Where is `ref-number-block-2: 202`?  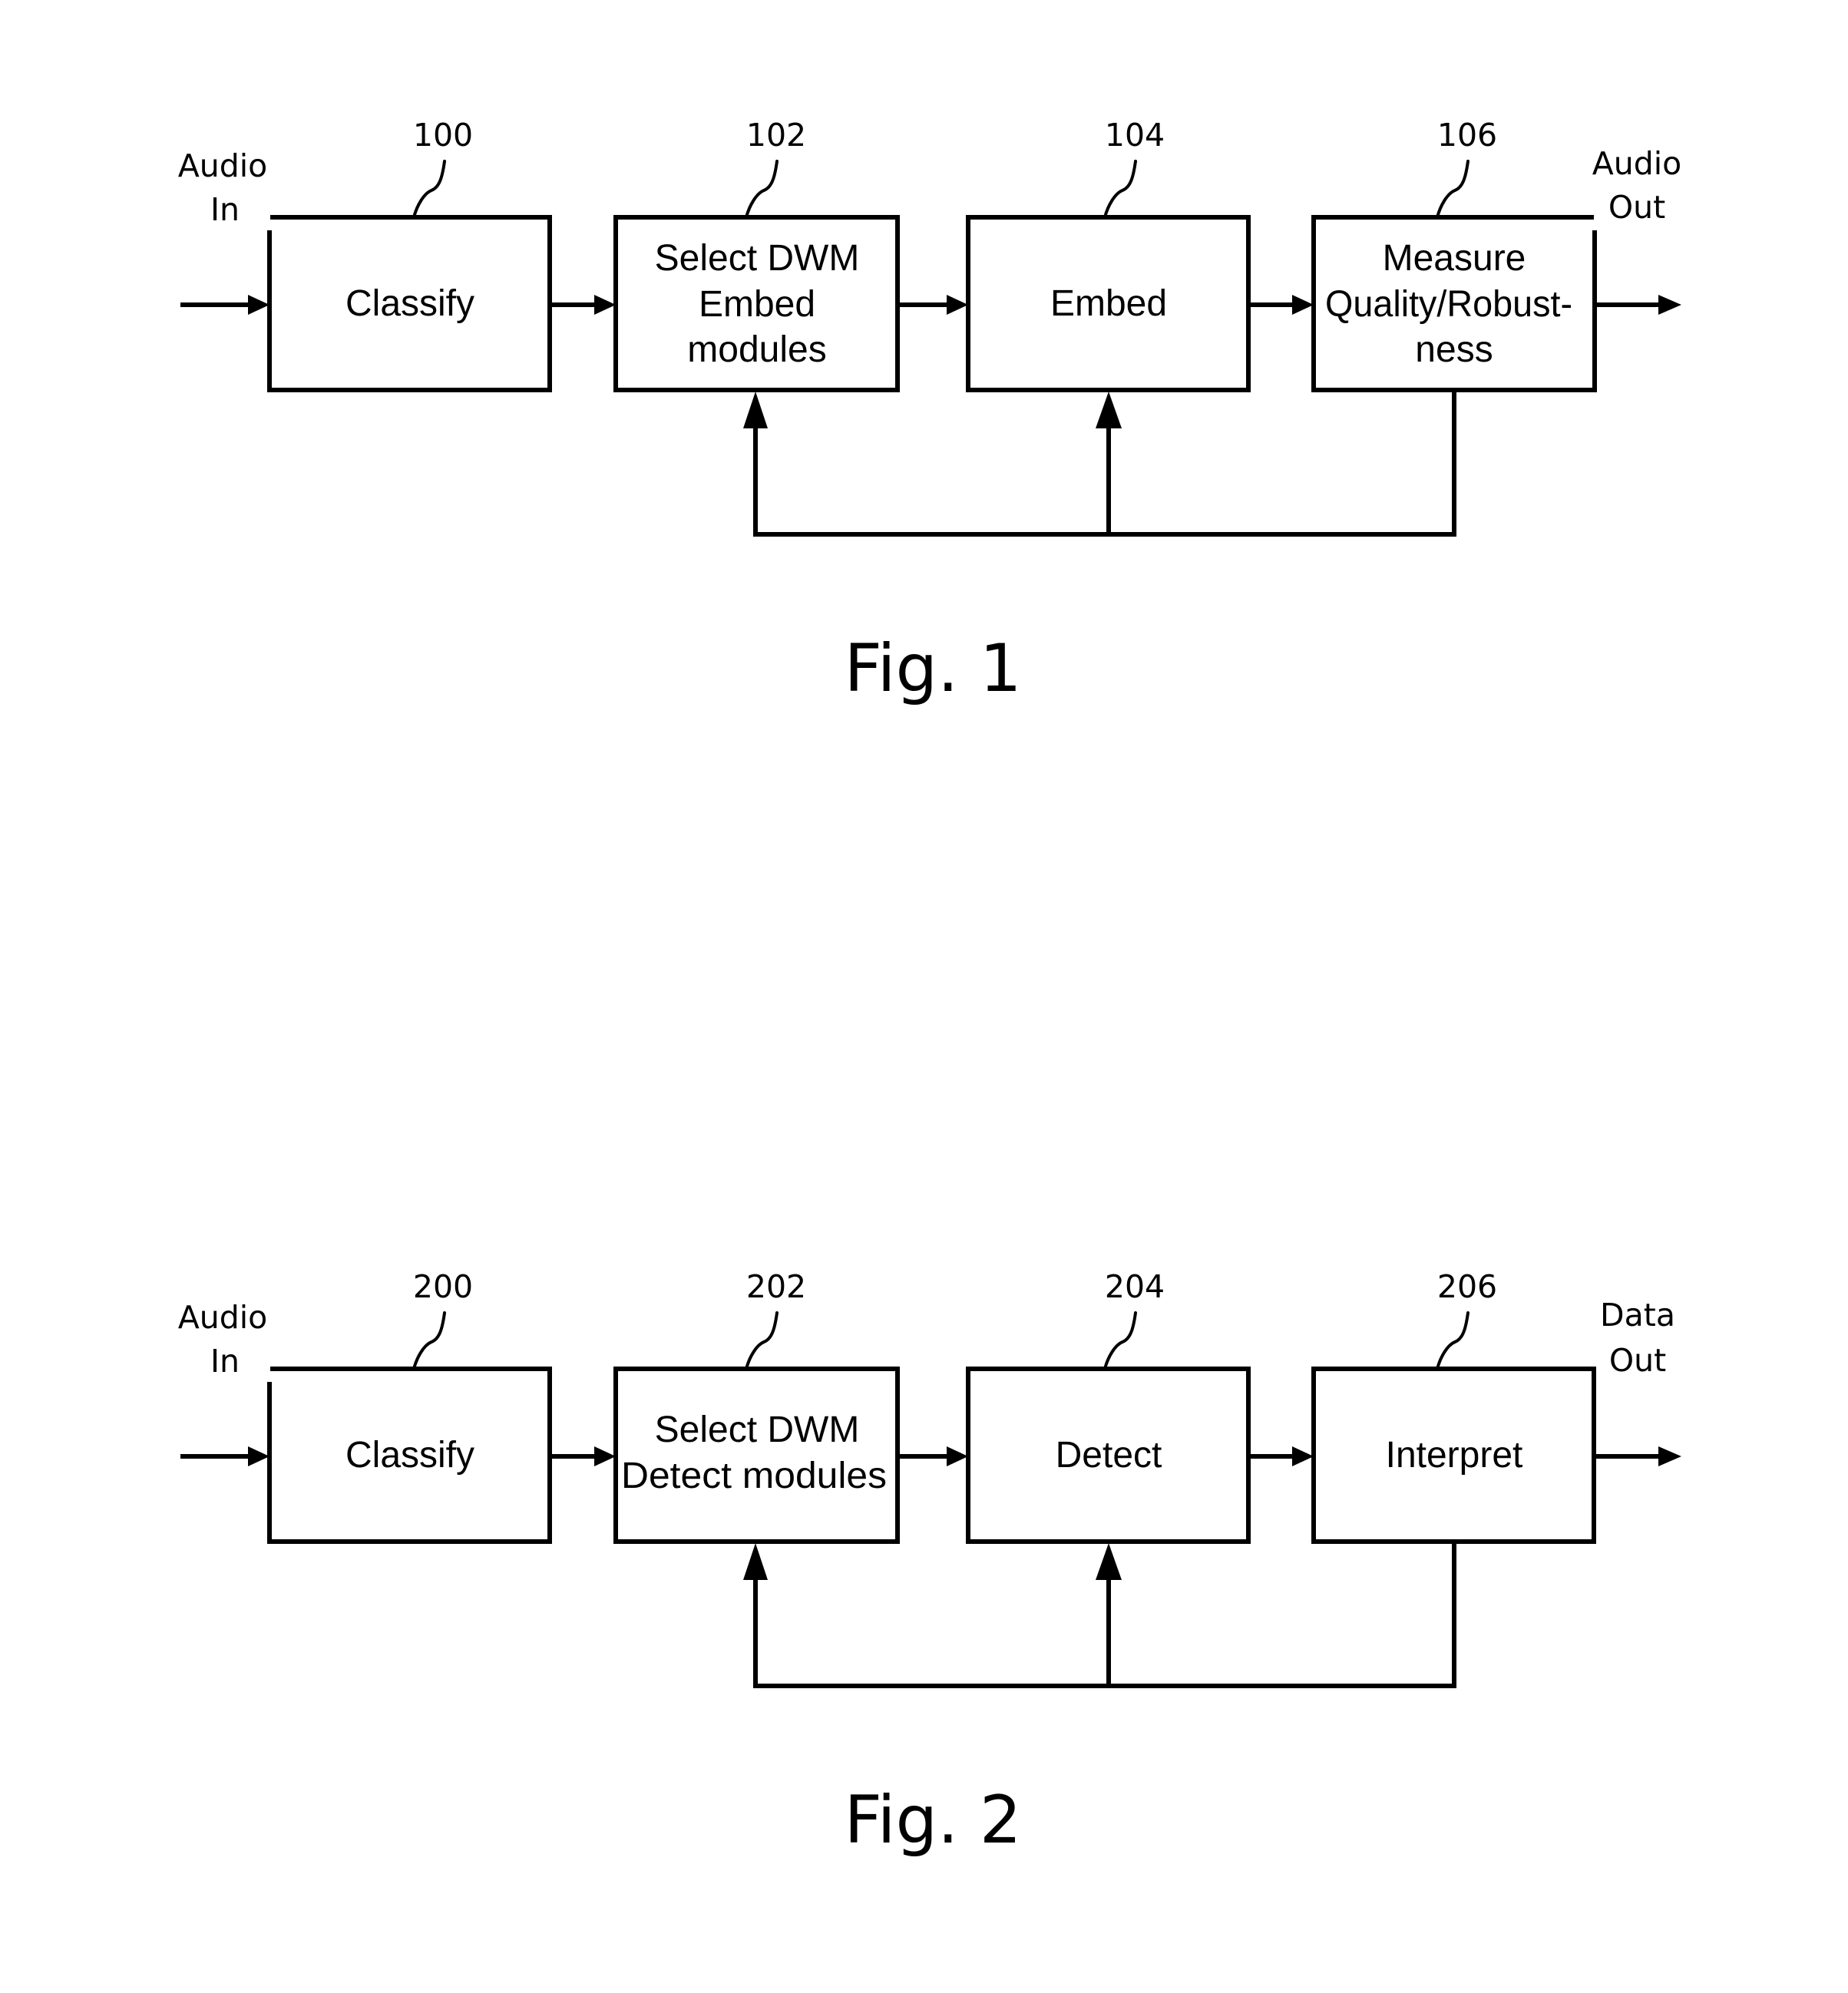
ref-number-block-2: 202 is located at coordinates (776, 1286).